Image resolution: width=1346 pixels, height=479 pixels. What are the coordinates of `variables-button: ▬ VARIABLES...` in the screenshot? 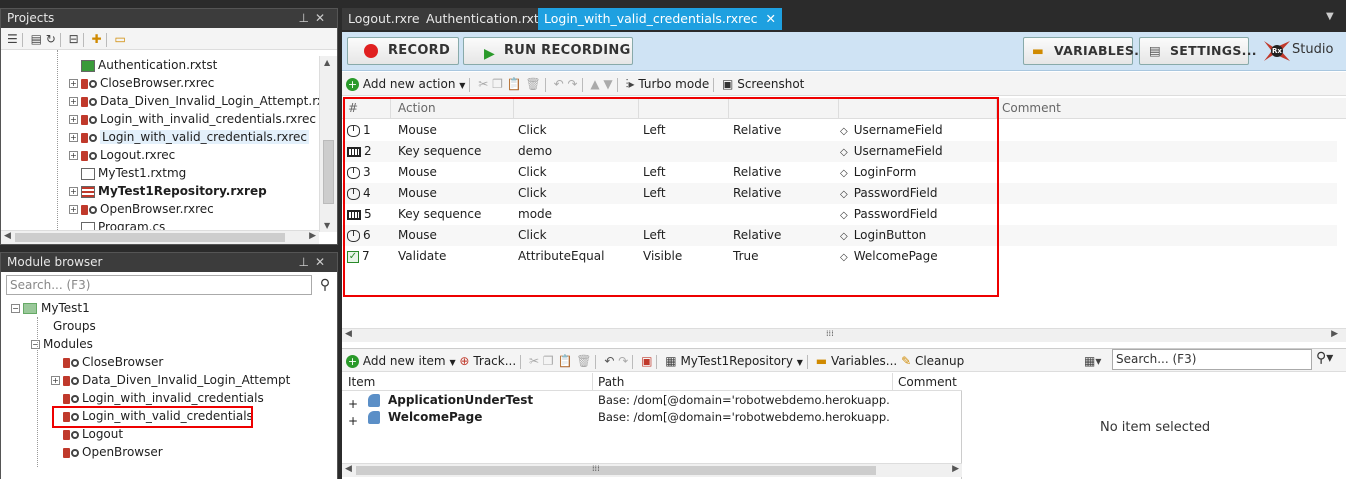 It's located at (1086, 51).